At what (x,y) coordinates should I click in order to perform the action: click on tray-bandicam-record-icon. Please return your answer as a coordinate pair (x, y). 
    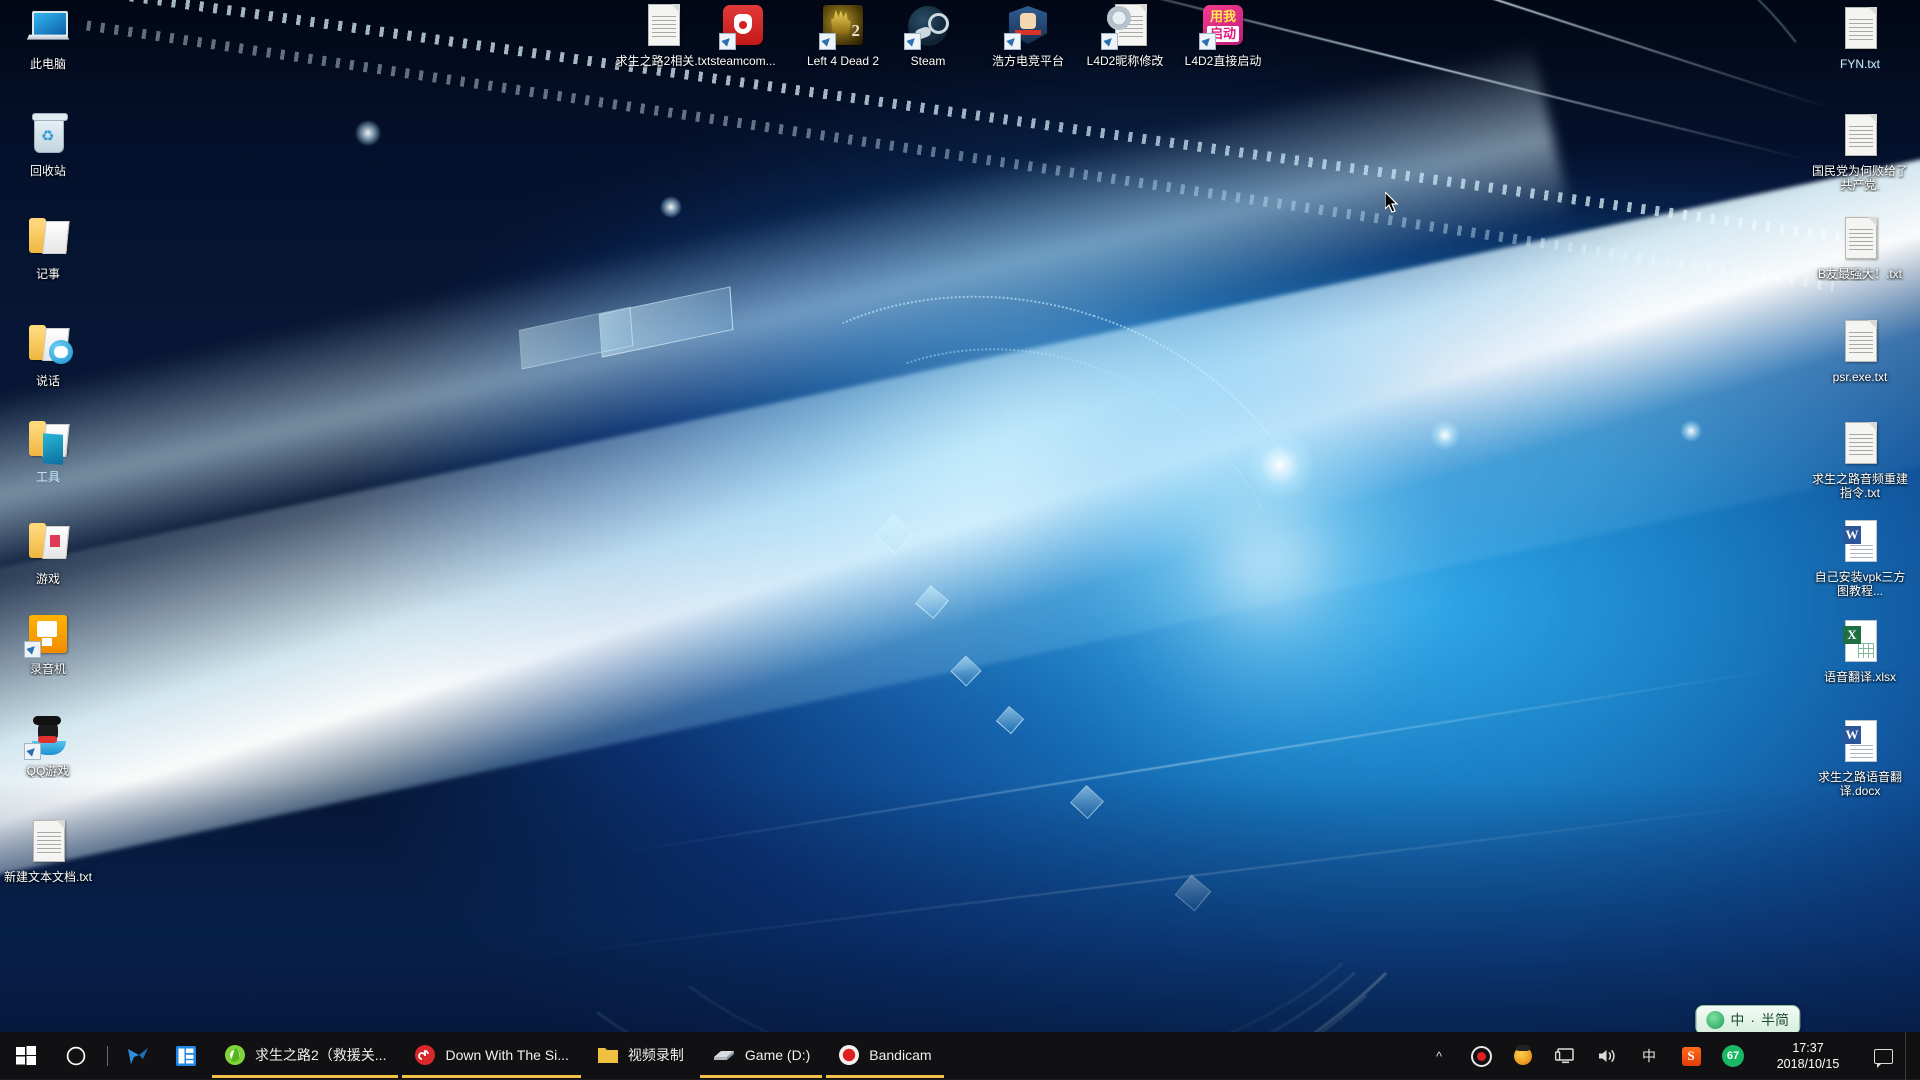
    Looking at the image, I should click on (1481, 1056).